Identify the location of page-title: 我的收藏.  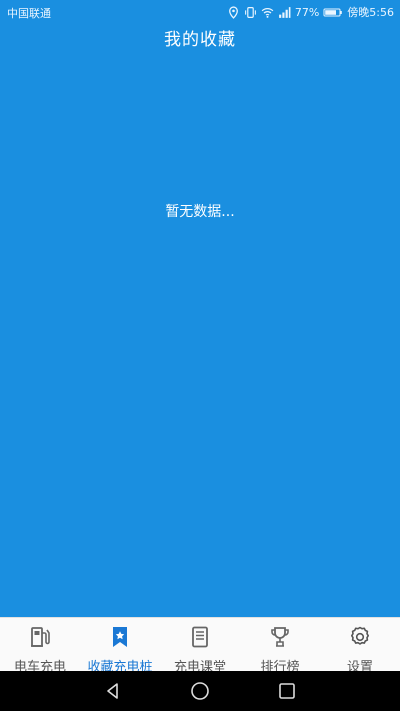
(200, 40).